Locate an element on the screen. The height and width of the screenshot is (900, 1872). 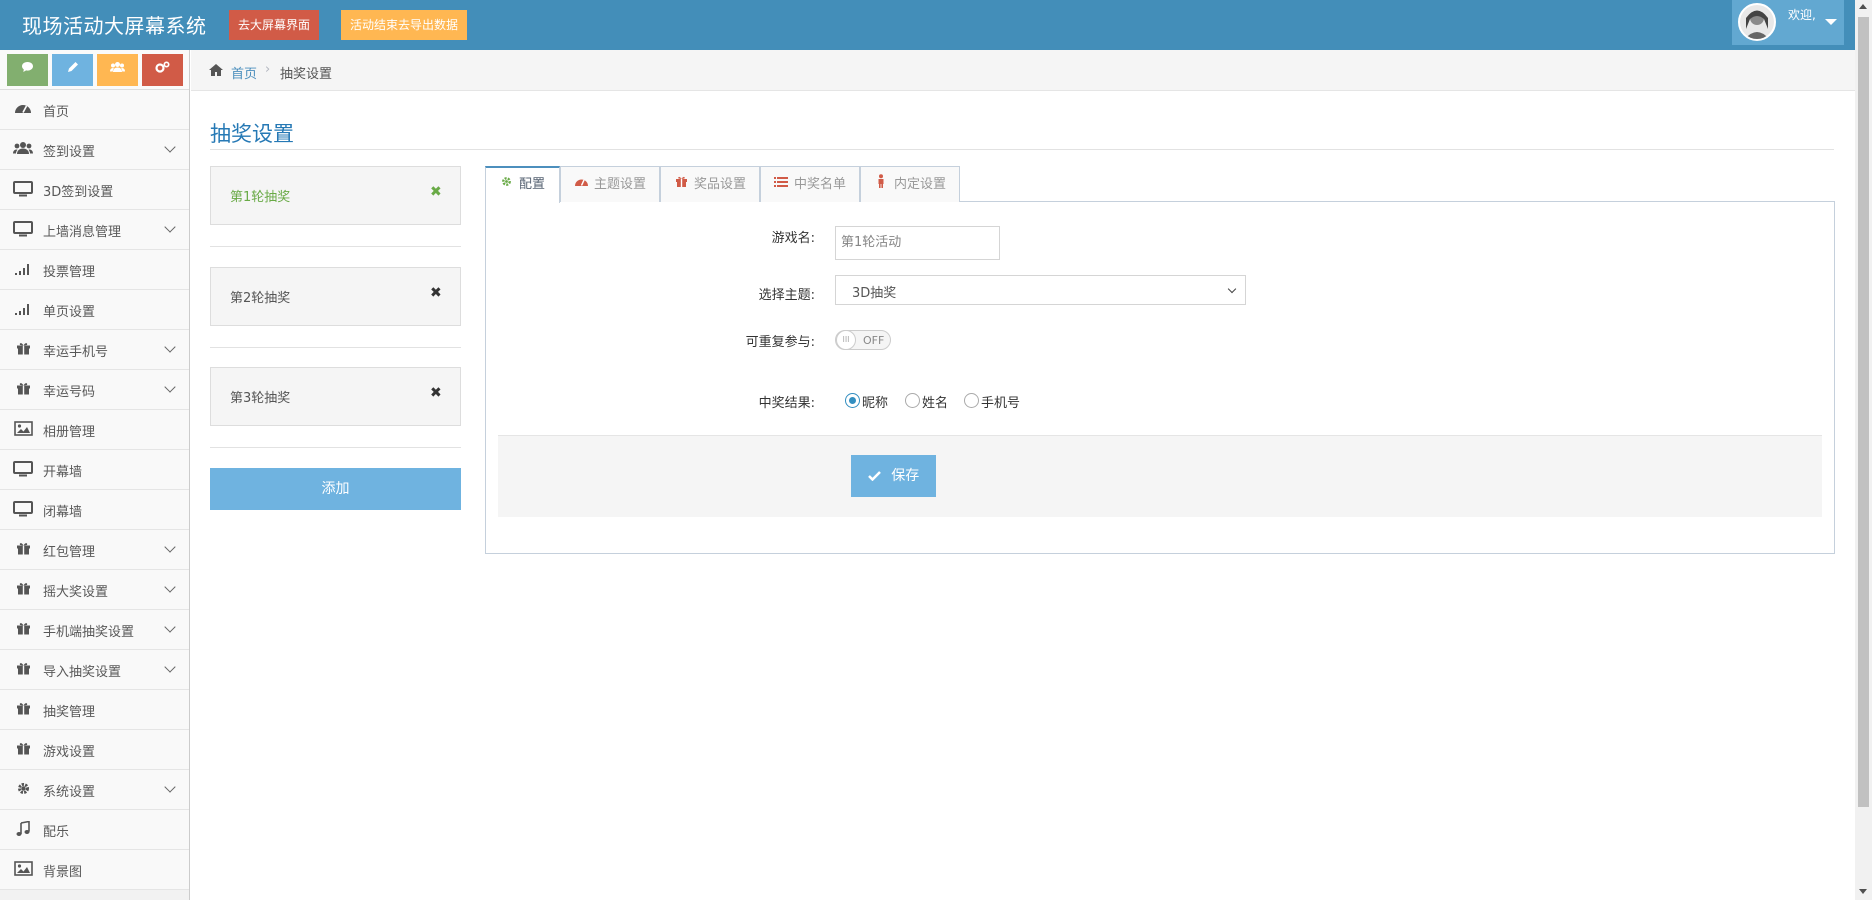
pencil-icon is located at coordinates (72, 70).